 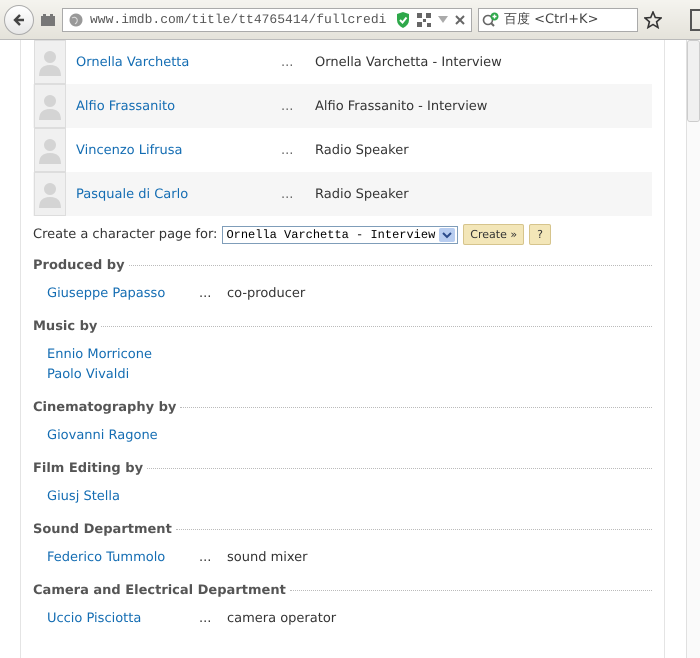 What do you see at coordinates (693, 349) in the screenshot?
I see `scrollbar` at bounding box center [693, 349].